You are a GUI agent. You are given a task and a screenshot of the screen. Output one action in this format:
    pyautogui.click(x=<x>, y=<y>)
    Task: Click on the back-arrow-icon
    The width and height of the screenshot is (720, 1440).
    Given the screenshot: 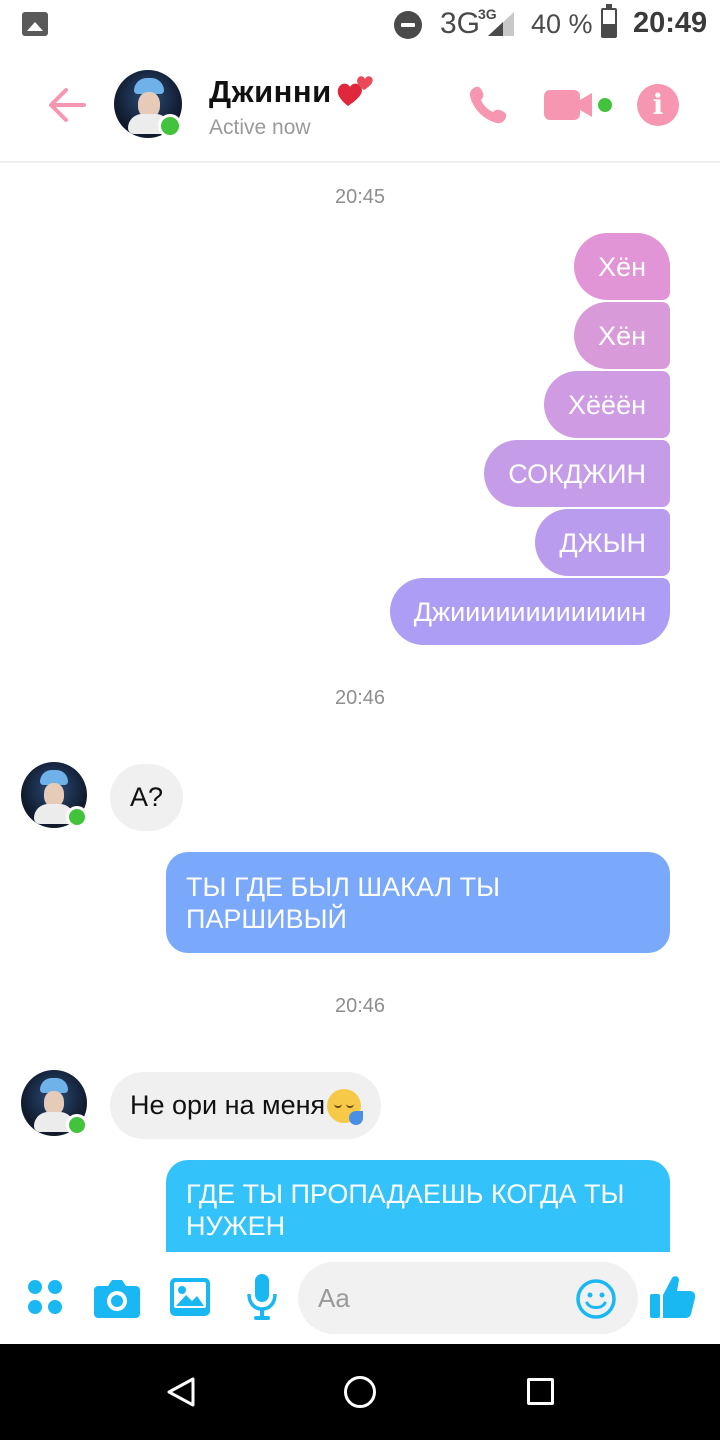 What is the action you would take?
    pyautogui.click(x=67, y=105)
    